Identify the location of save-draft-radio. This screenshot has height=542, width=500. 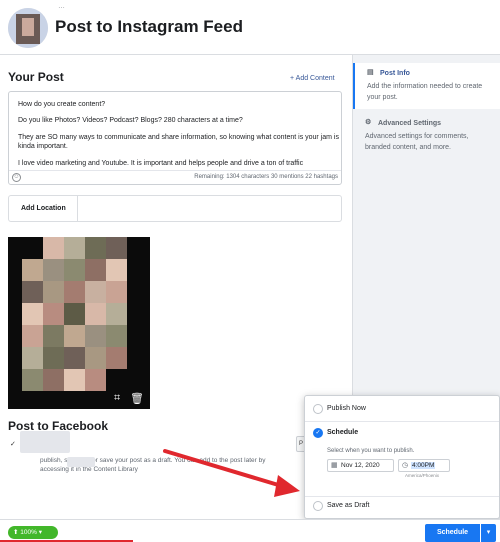
(318, 506).